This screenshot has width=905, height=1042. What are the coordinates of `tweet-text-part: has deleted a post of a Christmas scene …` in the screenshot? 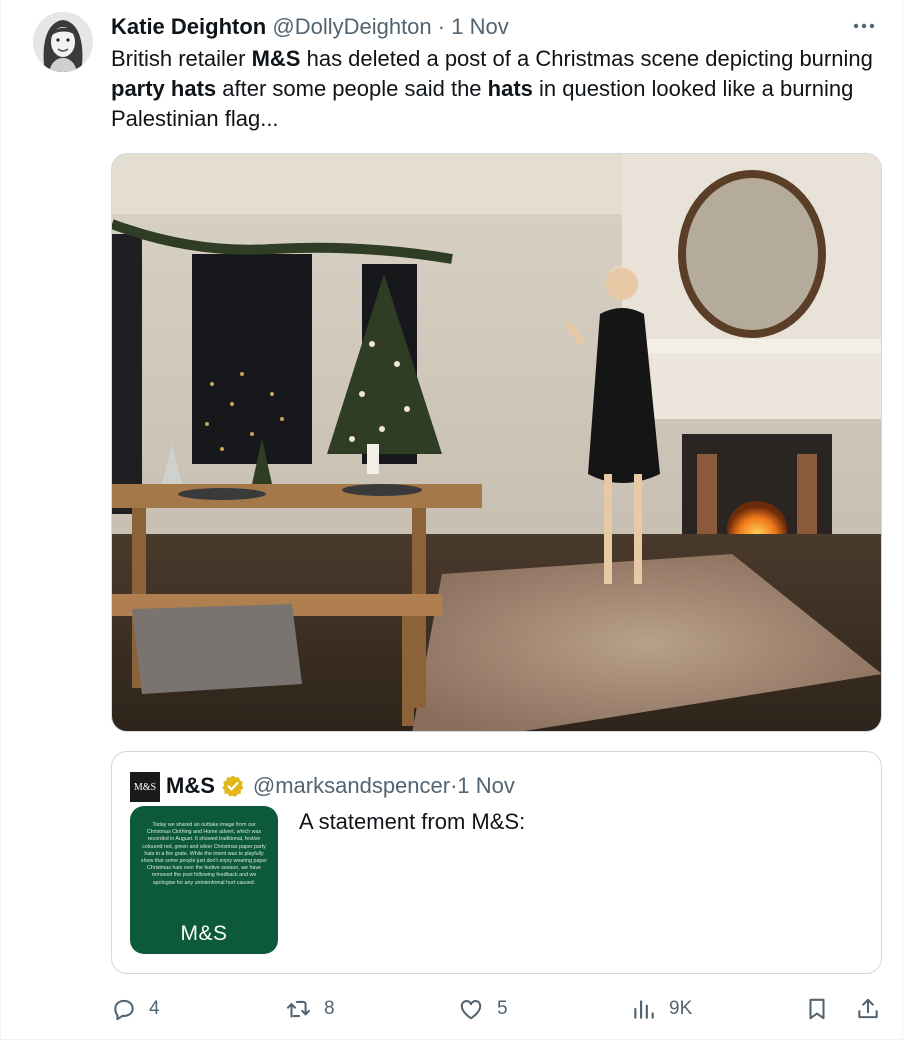 It's located at (586, 58).